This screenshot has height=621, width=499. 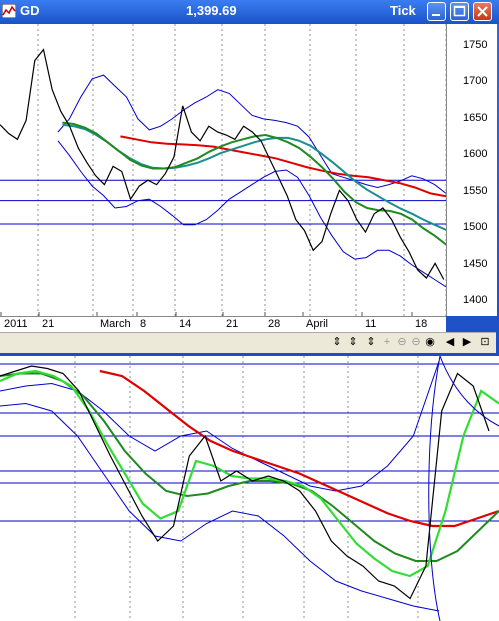 What do you see at coordinates (475, 154) in the screenshot?
I see `y-tick-label: 1600` at bounding box center [475, 154].